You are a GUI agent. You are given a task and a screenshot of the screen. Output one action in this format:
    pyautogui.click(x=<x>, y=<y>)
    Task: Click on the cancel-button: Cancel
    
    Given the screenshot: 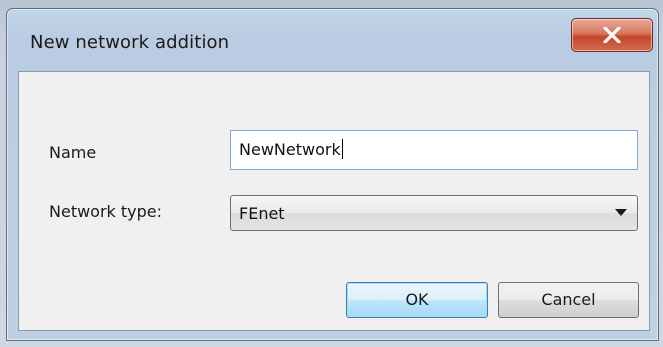 What is the action you would take?
    pyautogui.click(x=568, y=300)
    